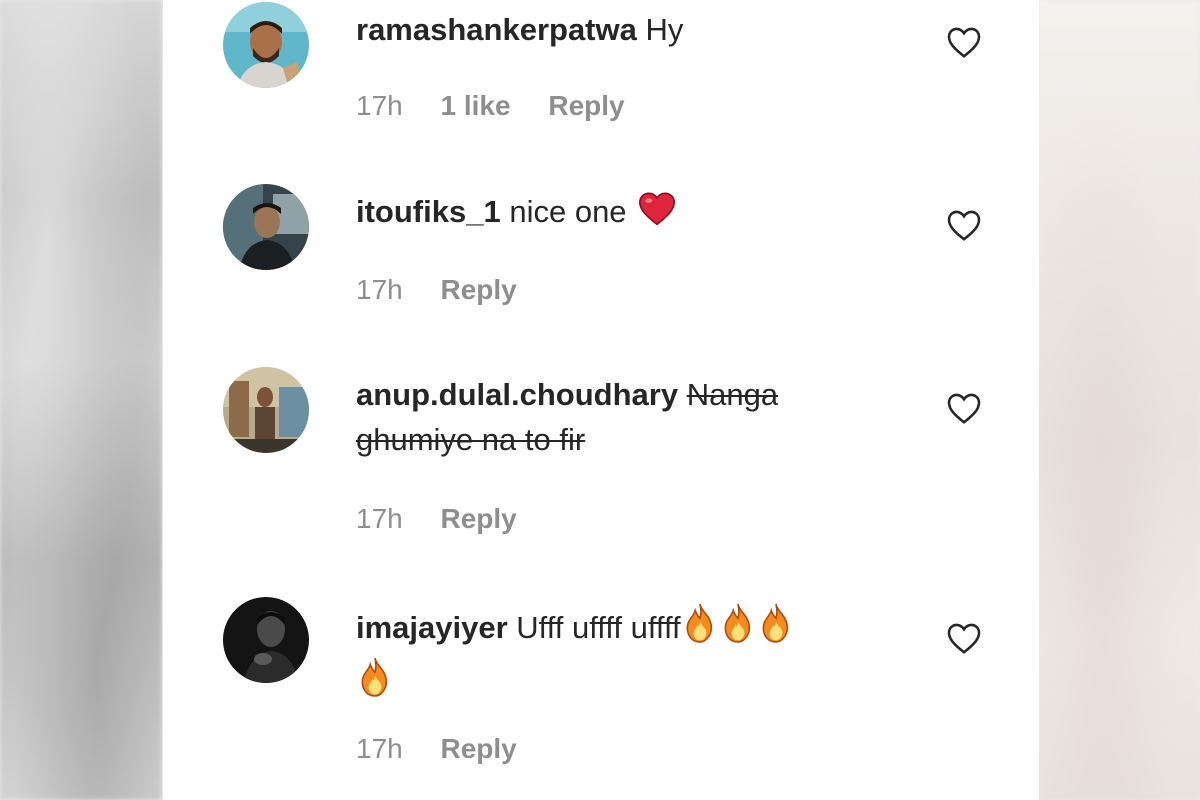 The width and height of the screenshot is (1200, 800). I want to click on blurred-background-left, so click(81, 400).